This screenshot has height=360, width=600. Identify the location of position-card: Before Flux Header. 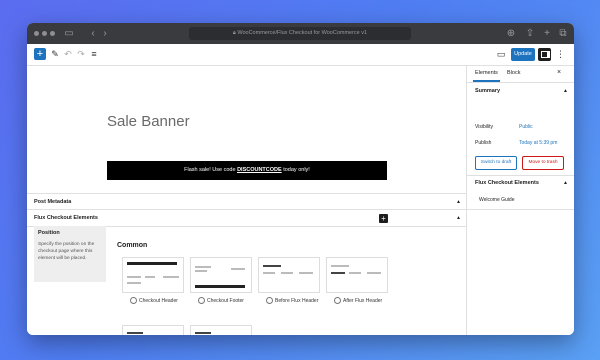
(289, 281).